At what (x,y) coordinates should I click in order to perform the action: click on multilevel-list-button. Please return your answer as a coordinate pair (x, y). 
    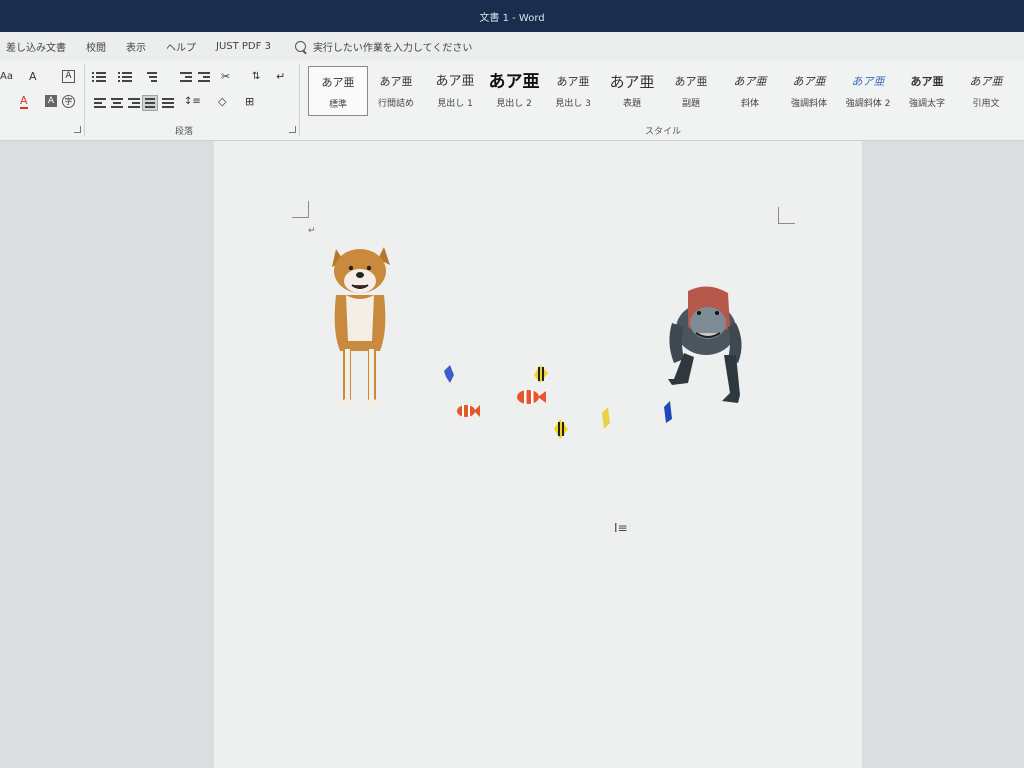
    Looking at the image, I should click on (152, 77).